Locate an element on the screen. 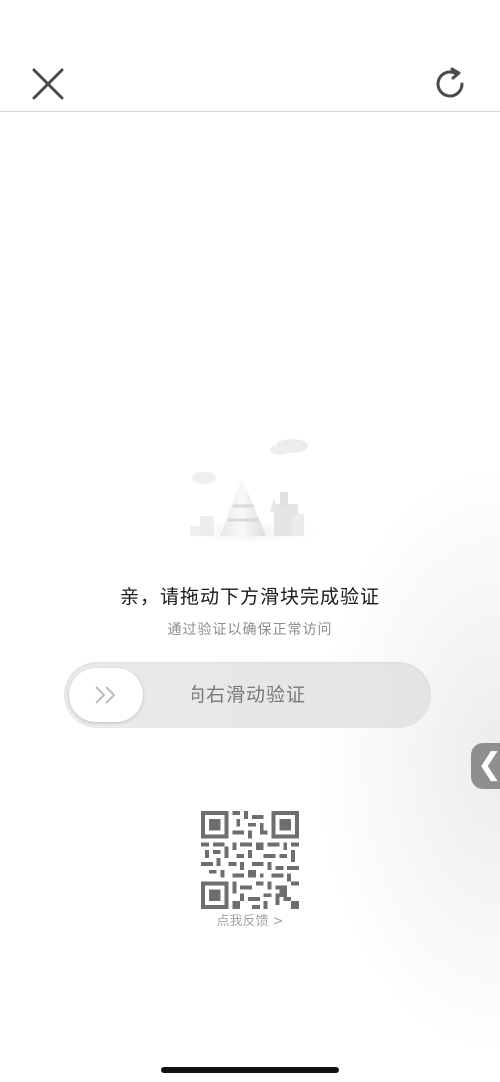 The height and width of the screenshot is (1082, 500). chevron-left-icon: ❮ is located at coordinates (488, 764).